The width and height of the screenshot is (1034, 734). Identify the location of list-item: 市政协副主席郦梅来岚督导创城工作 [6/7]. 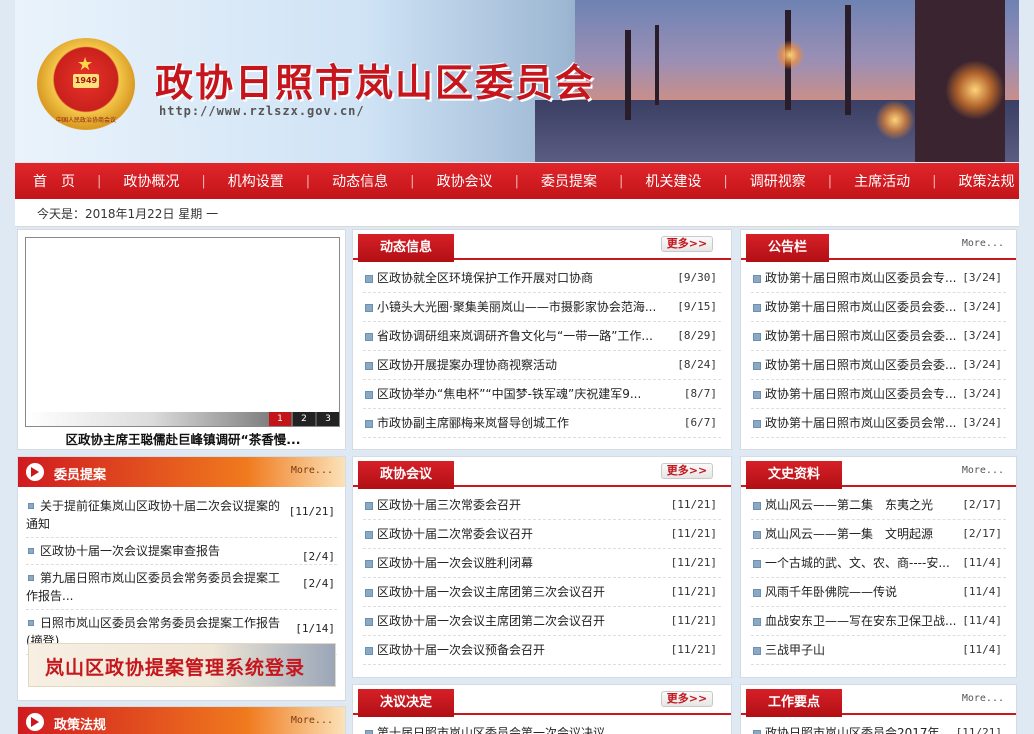
(542, 423).